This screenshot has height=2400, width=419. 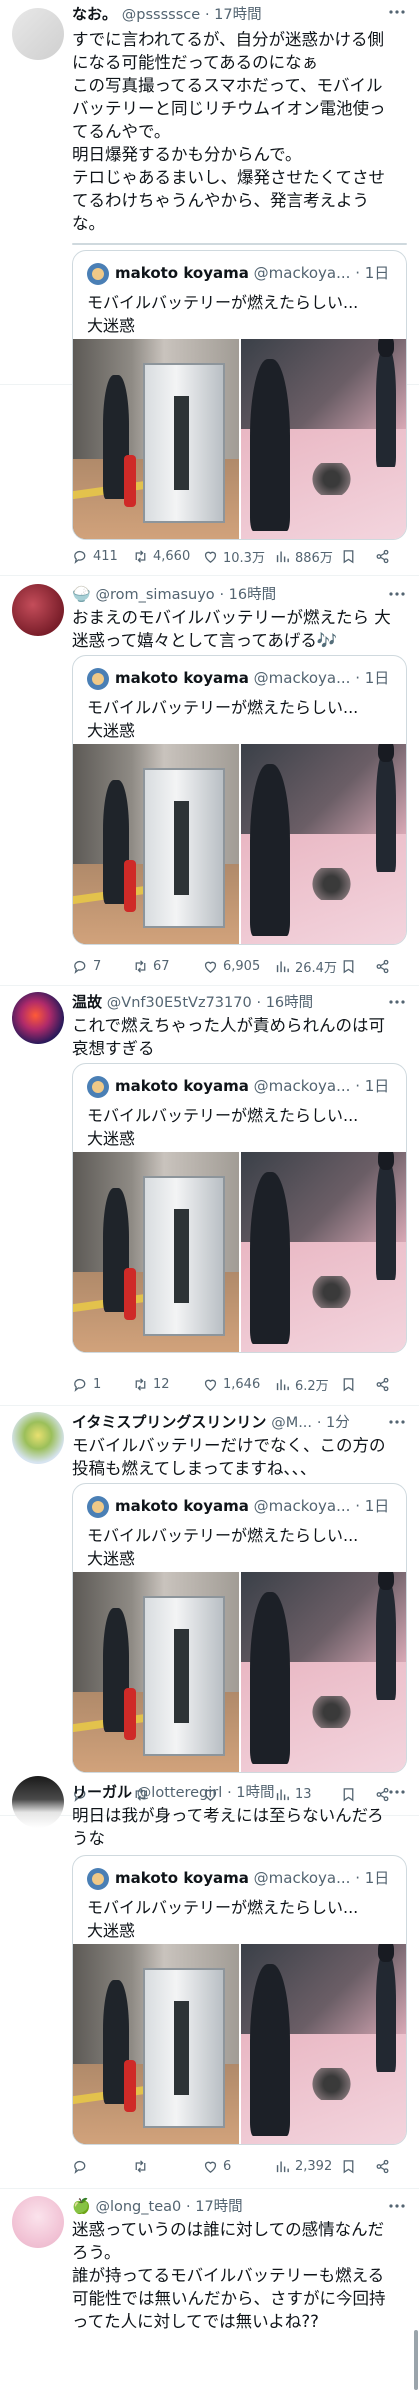 What do you see at coordinates (250, 1793) in the screenshot?
I see `post-time: · 1時間` at bounding box center [250, 1793].